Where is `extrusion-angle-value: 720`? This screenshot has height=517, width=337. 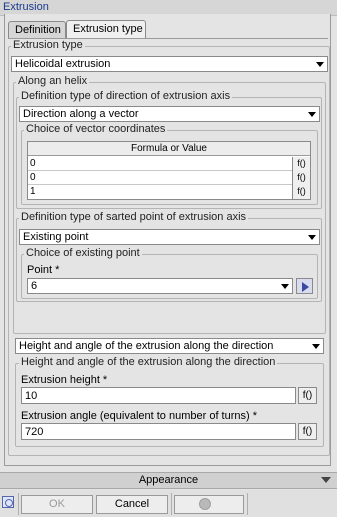 extrusion-angle-value: 720 is located at coordinates (34, 432).